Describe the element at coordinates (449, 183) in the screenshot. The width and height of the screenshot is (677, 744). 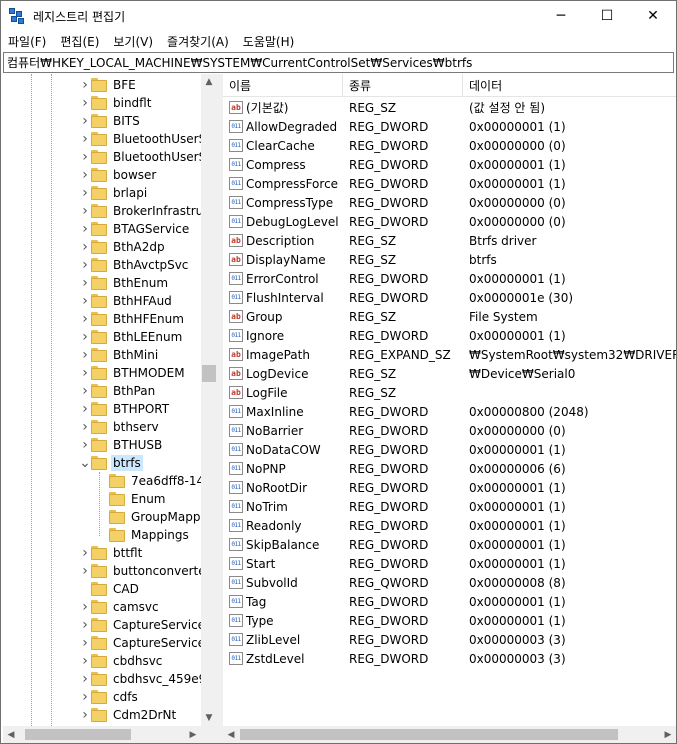
I see `value-row: 011 CompressForce REG_DWORD 0x00000001 (1)` at that location.